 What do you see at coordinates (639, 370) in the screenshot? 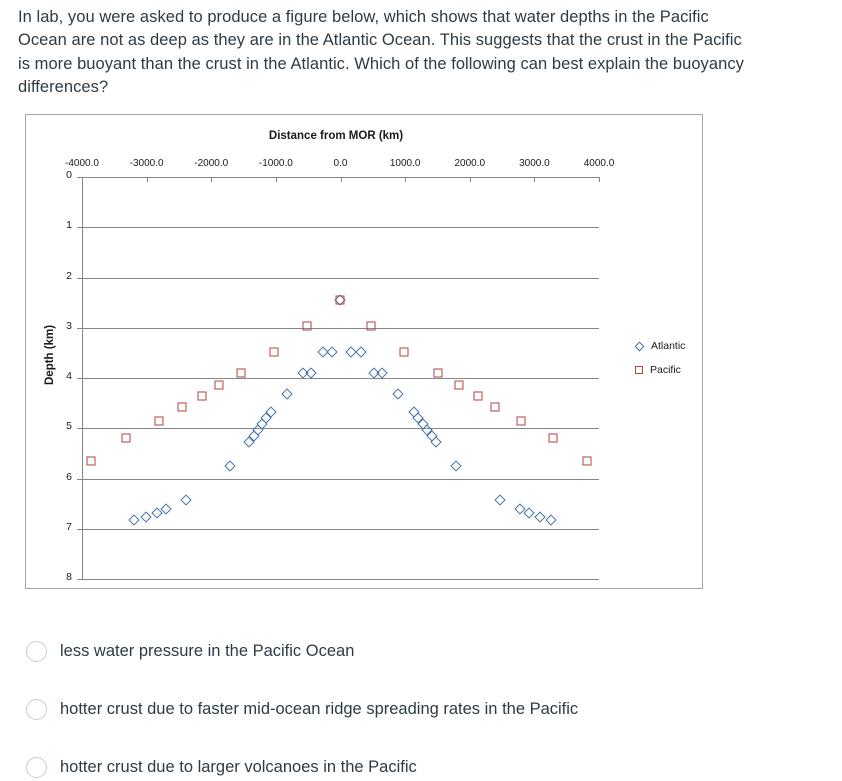
I see `pacific-marker-icon` at bounding box center [639, 370].